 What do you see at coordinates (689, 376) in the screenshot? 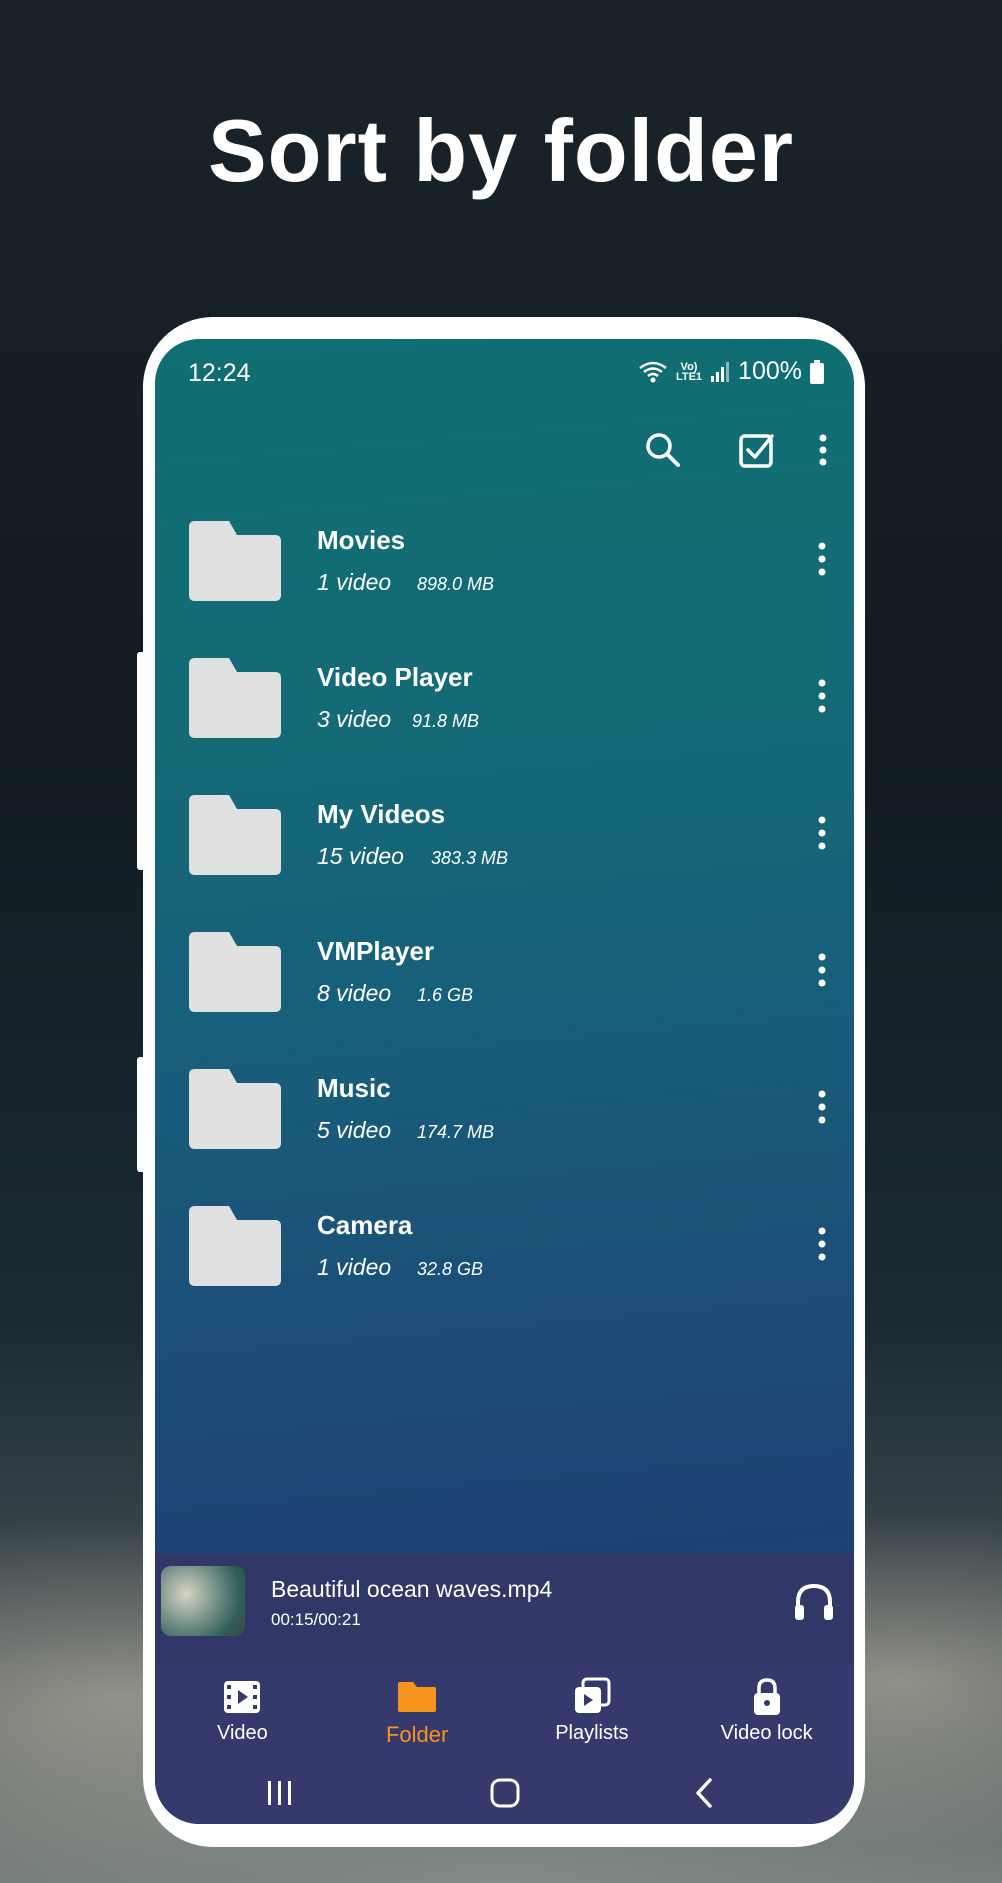
I see `volte-bottom-label: LTE1` at bounding box center [689, 376].